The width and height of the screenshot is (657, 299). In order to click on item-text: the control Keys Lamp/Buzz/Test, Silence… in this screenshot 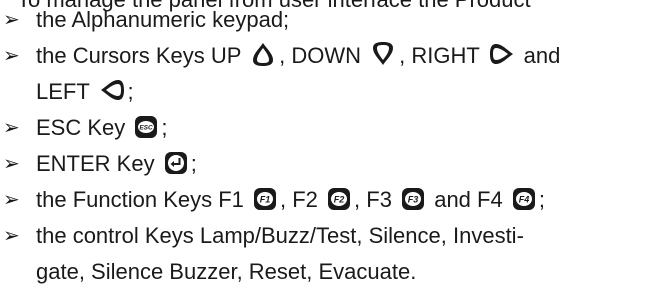, I will do `click(280, 235)`.